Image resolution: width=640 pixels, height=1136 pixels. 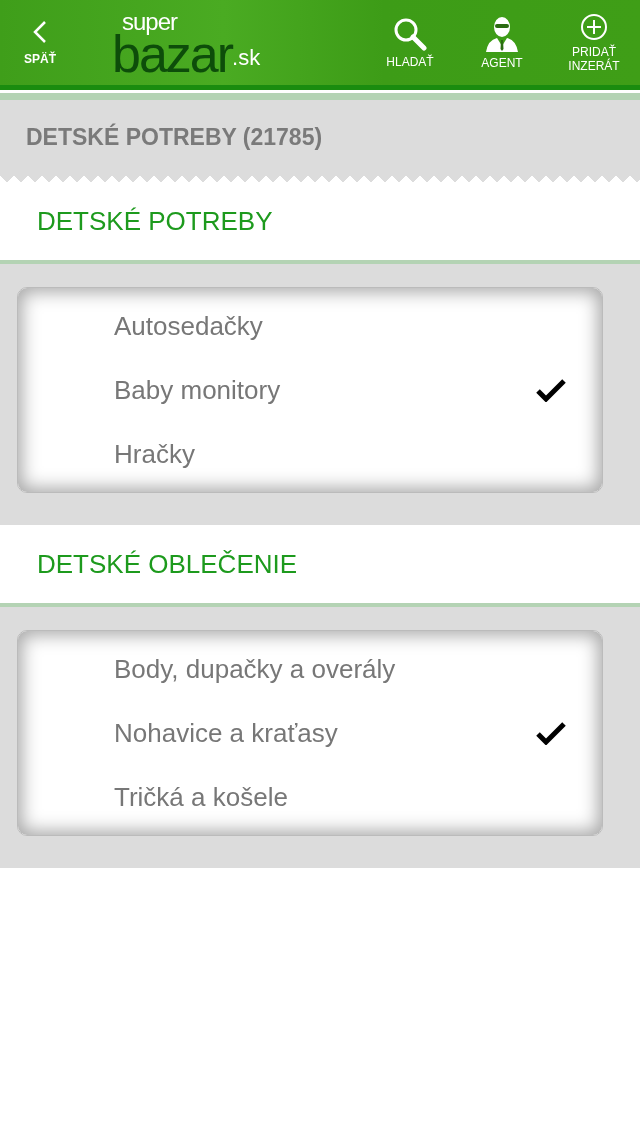 What do you see at coordinates (201, 797) in the screenshot?
I see `picker-option: Tričká a košele` at bounding box center [201, 797].